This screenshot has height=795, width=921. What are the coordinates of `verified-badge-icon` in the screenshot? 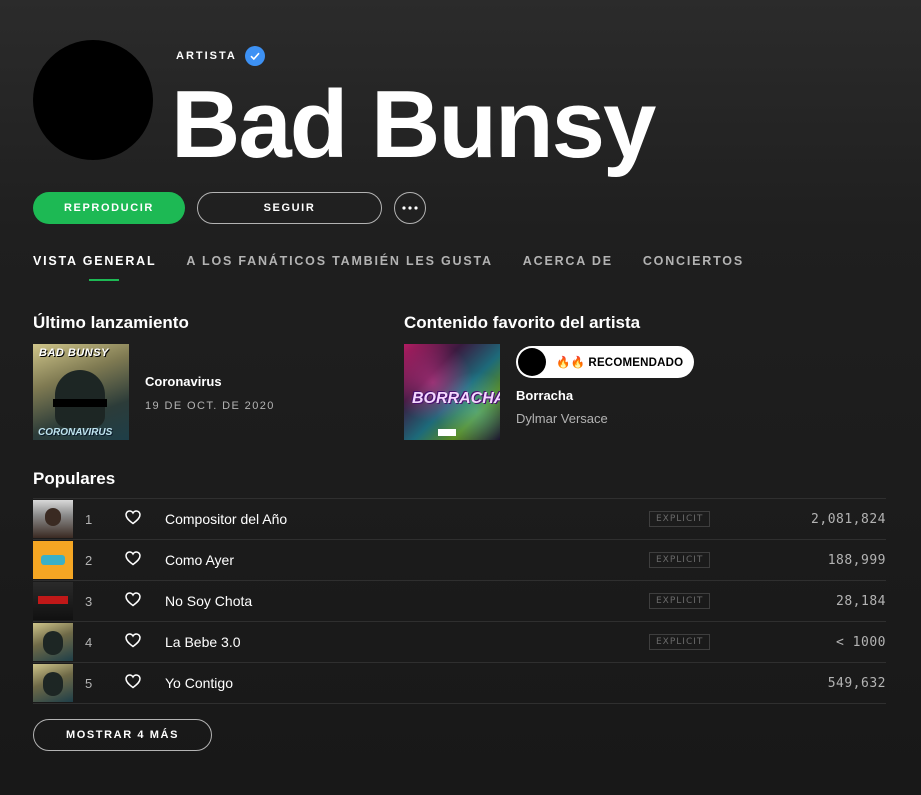 It's located at (254, 56).